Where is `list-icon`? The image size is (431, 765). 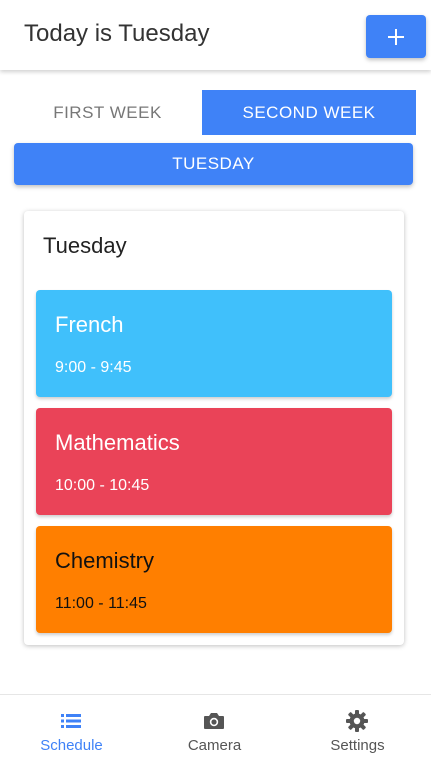 list-icon is located at coordinates (71, 721).